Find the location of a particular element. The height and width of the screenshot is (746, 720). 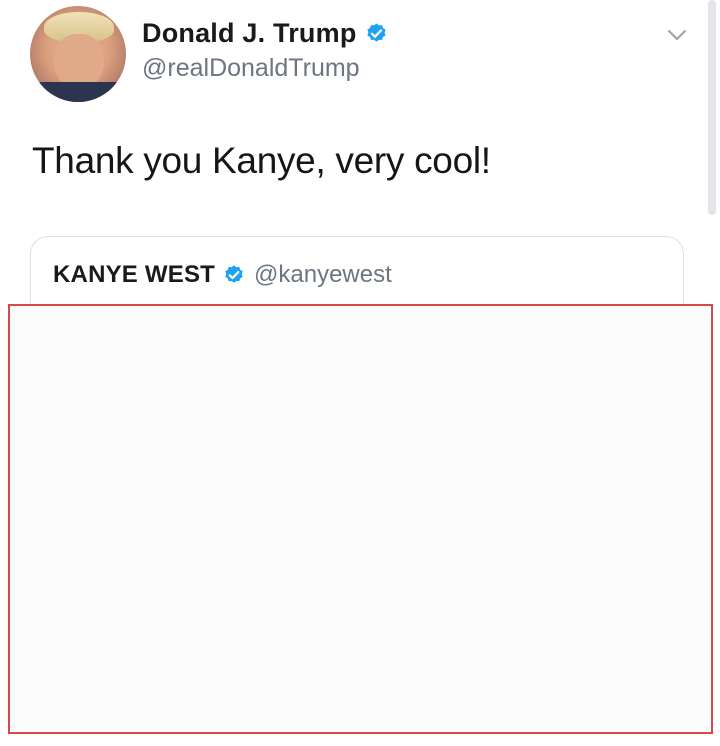

quoted-display-name: KANYE WEST is located at coordinates (134, 275).